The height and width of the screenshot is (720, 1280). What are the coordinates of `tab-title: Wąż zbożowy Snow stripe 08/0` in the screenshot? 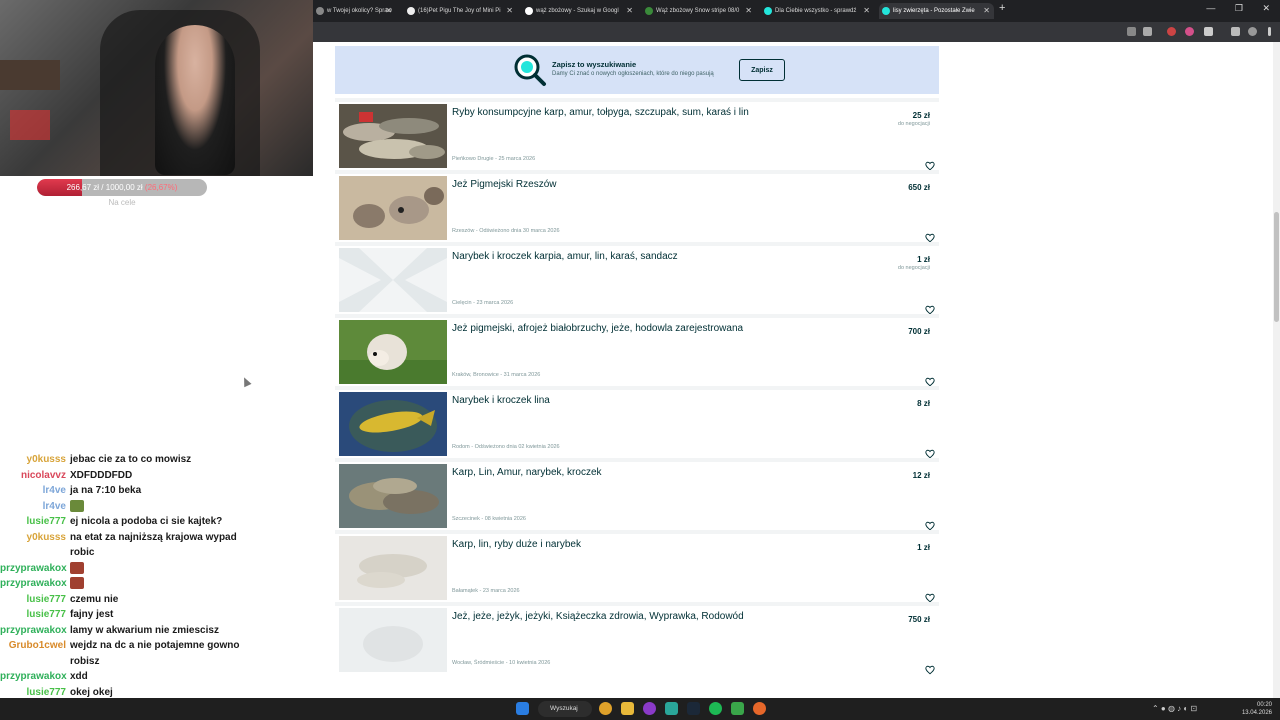 It's located at (698, 11).